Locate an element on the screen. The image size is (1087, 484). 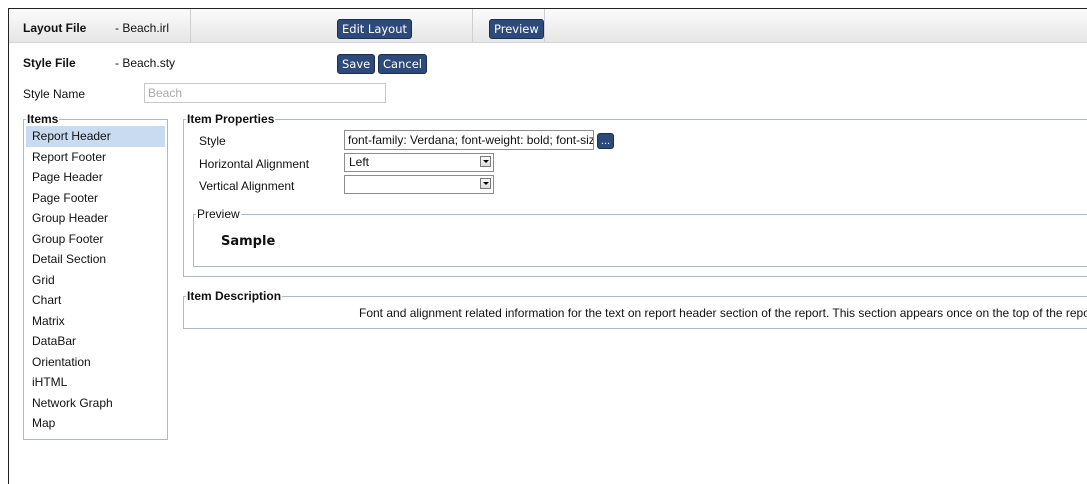
list-item: Report Header is located at coordinates (95, 136).